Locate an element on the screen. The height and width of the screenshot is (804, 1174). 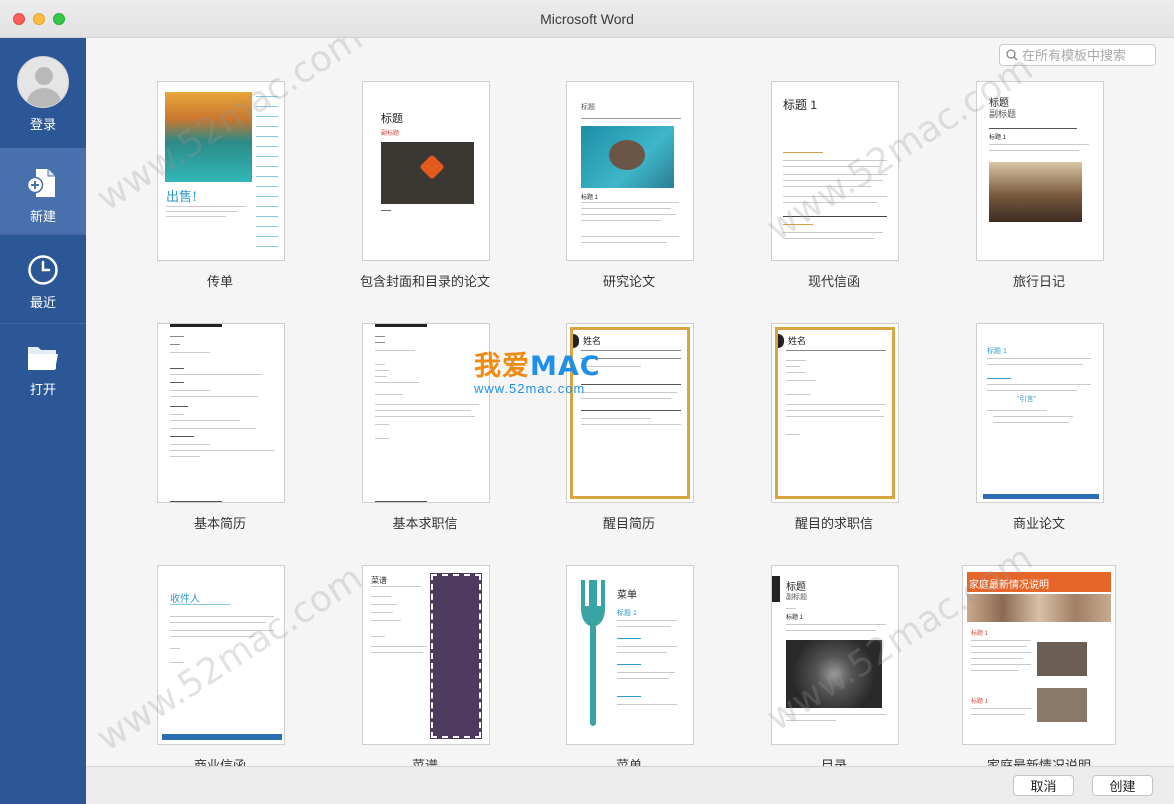
sidebar: 登录 新建 最近 打开 is located at coordinates (43, 421).